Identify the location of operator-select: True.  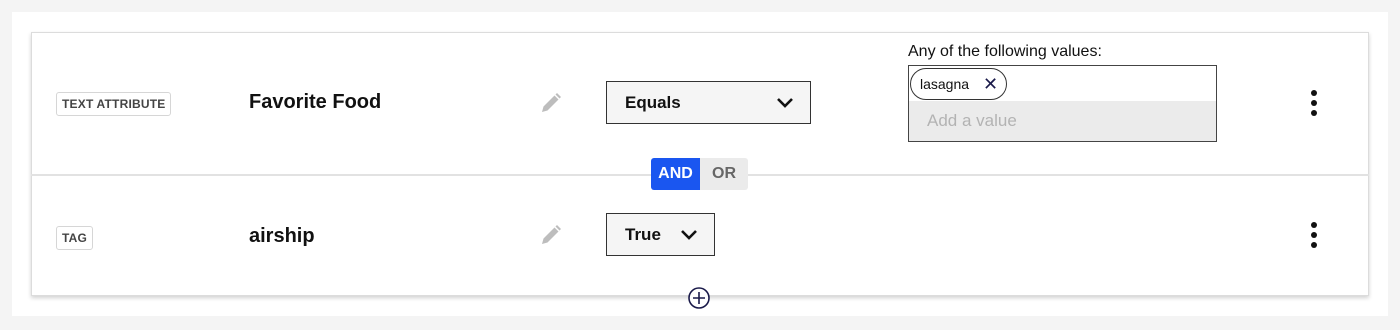
(660, 234).